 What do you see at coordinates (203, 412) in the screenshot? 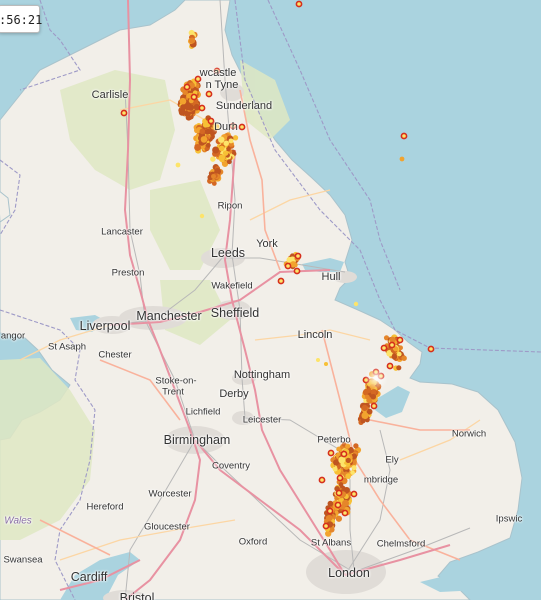
I see `place-label-lichfield: Lichfield` at bounding box center [203, 412].